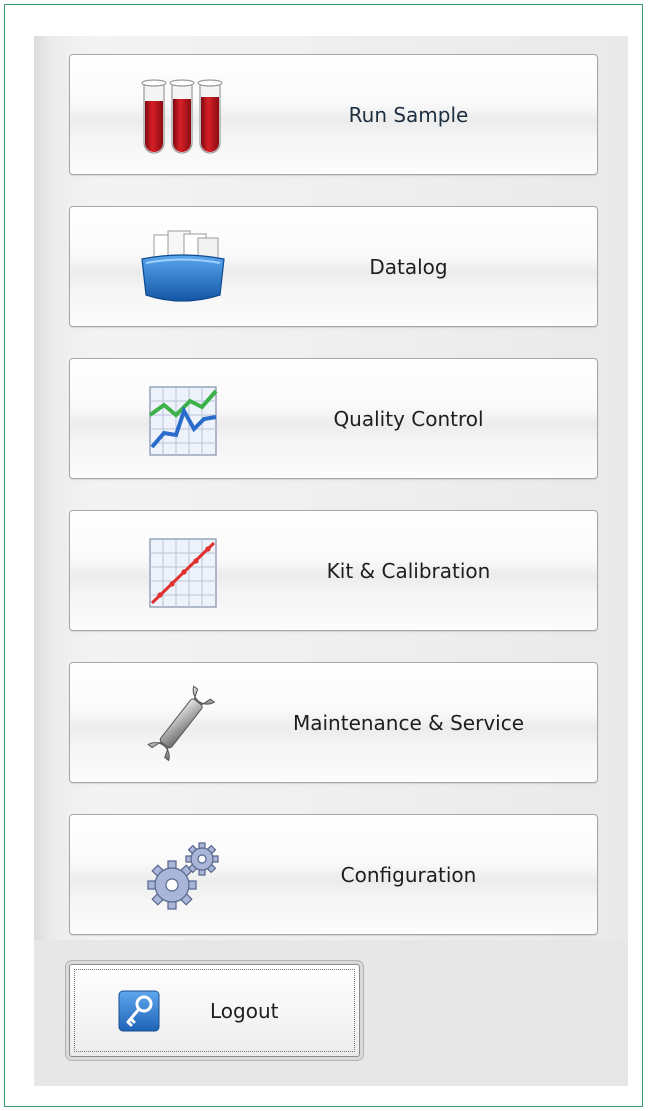 This screenshot has height=1111, width=649. Describe the element at coordinates (182, 572) in the screenshot. I see `calibration-chart-icon` at that location.